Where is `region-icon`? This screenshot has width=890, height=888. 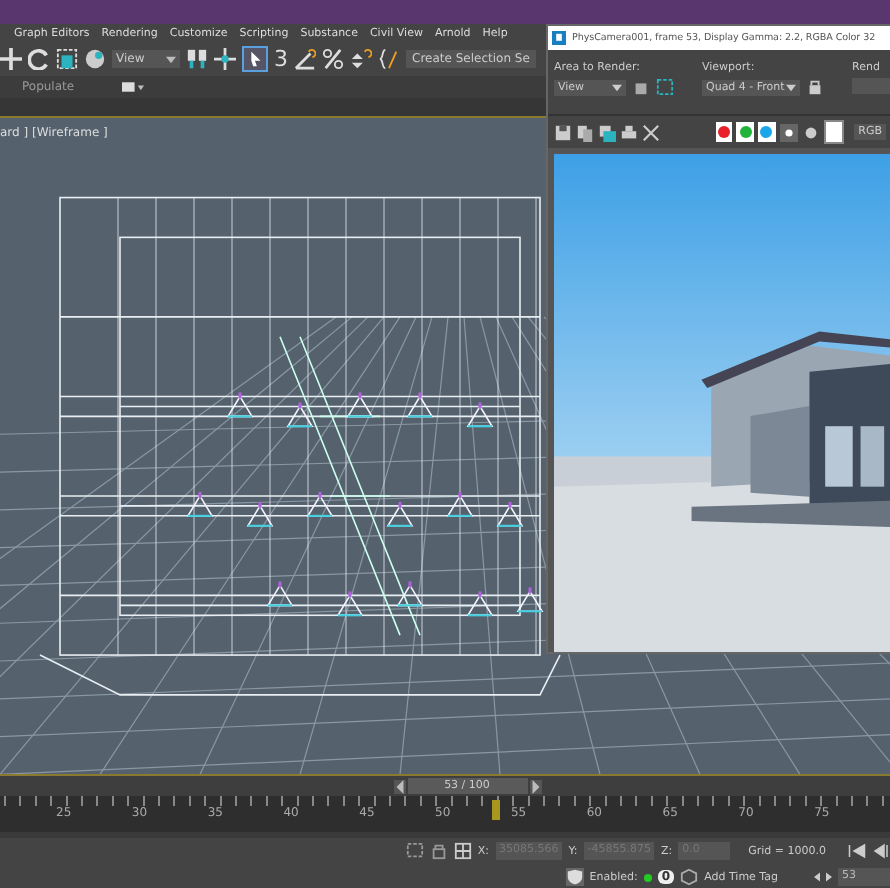 region-icon is located at coordinates (665, 87).